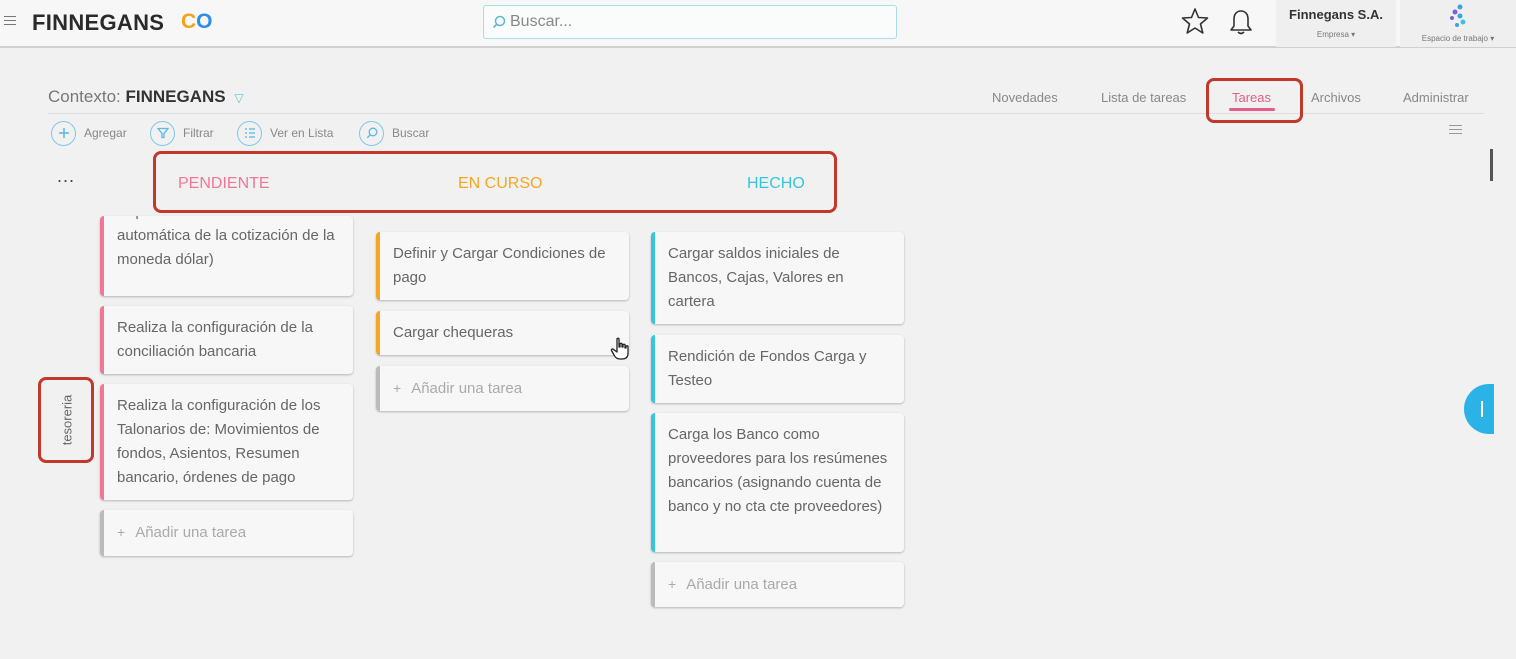 The image size is (1516, 659). Describe the element at coordinates (162, 133) in the screenshot. I see `filter-icon` at that location.